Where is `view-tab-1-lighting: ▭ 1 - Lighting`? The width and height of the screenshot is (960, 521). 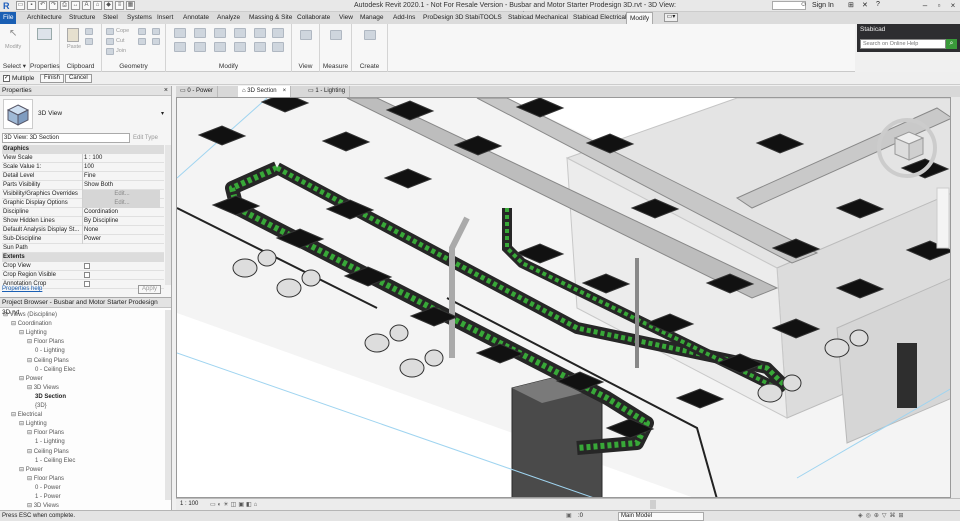
view-tab-1-lighting: ▭ 1 - Lighting is located at coordinates (327, 91).